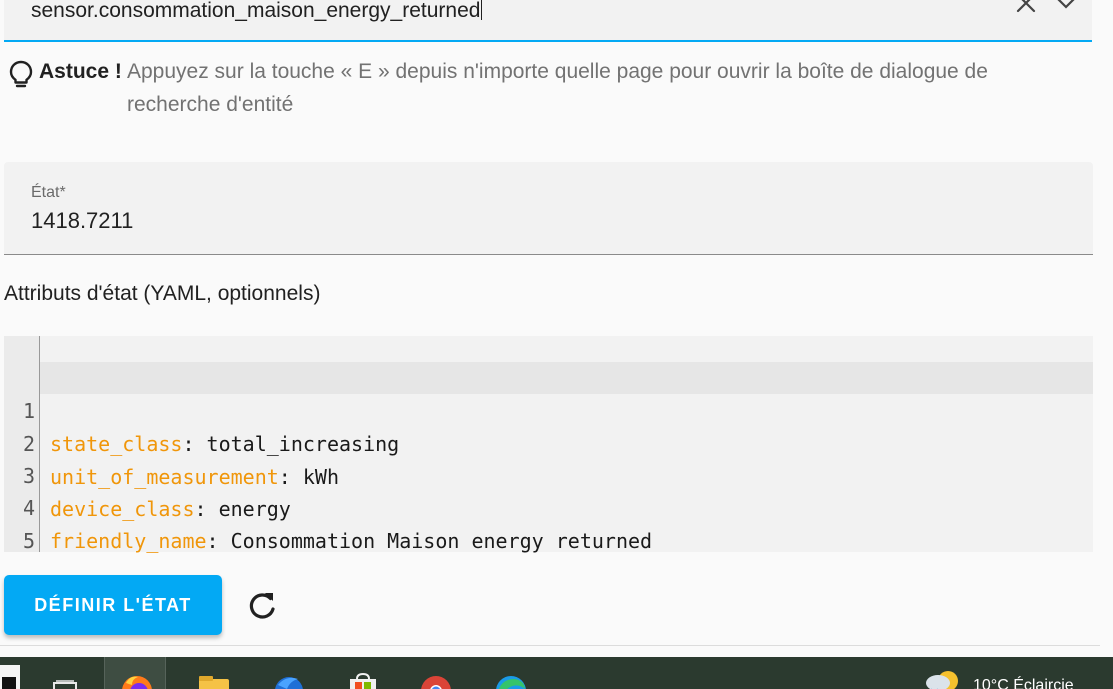  I want to click on code-line: 1 state_class: total_increasing, so click(548, 409).